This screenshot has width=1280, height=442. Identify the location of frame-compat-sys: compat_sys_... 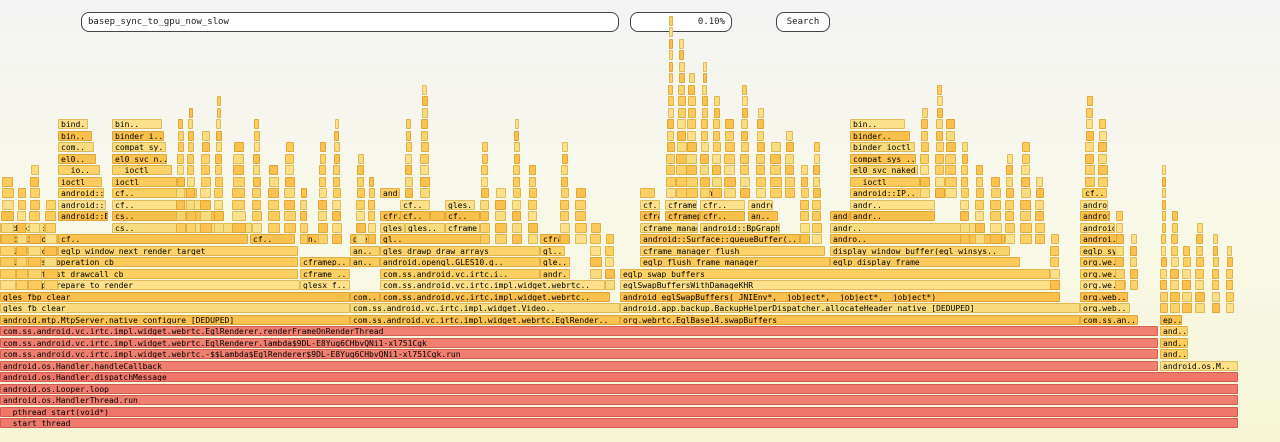
(883, 158).